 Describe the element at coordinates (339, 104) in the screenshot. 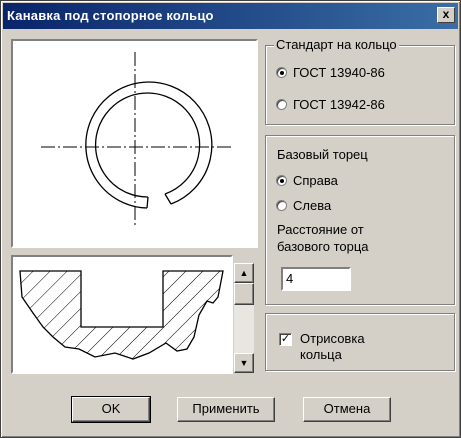

I see `radio-gost-13942-label: ГОСТ 13942-86` at that location.